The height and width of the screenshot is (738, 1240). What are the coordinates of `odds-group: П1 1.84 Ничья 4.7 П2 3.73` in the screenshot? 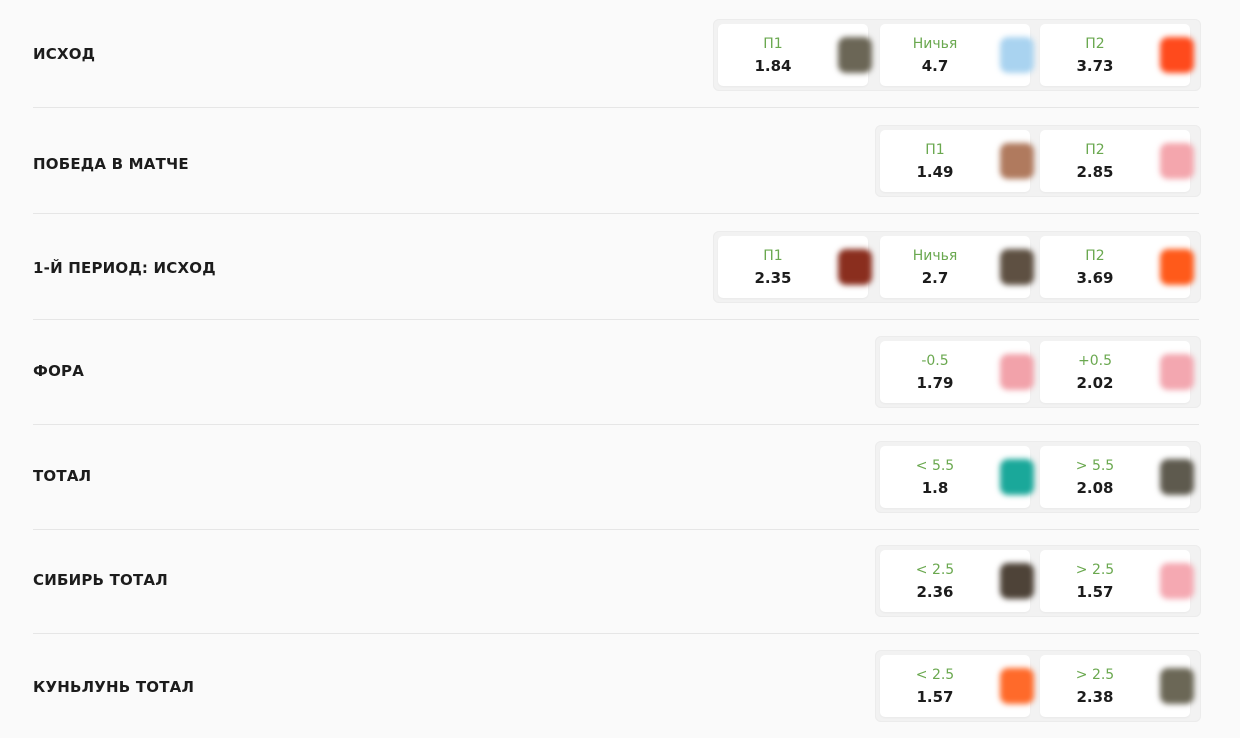 It's located at (957, 55).